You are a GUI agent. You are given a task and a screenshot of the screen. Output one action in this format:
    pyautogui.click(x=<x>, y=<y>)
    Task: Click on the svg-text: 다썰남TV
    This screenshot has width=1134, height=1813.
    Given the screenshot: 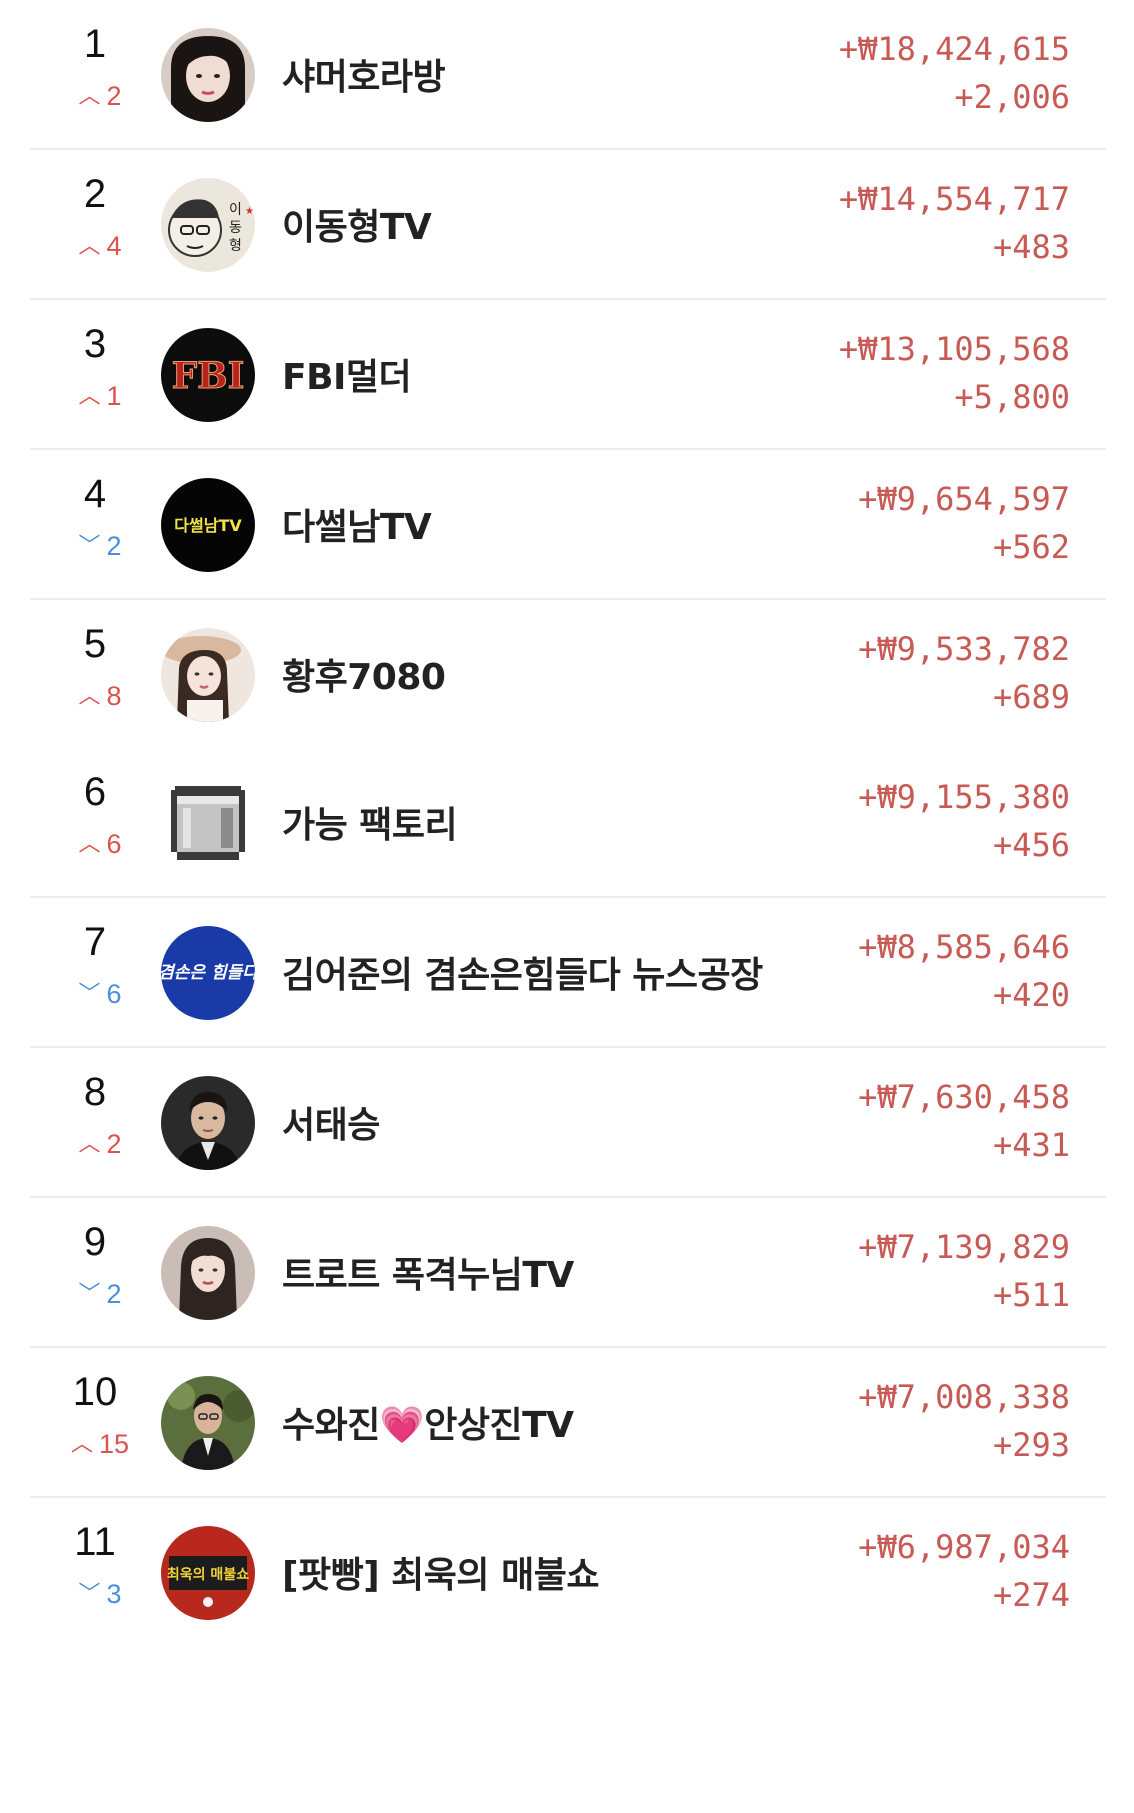 What is the action you would take?
    pyautogui.click(x=208, y=525)
    